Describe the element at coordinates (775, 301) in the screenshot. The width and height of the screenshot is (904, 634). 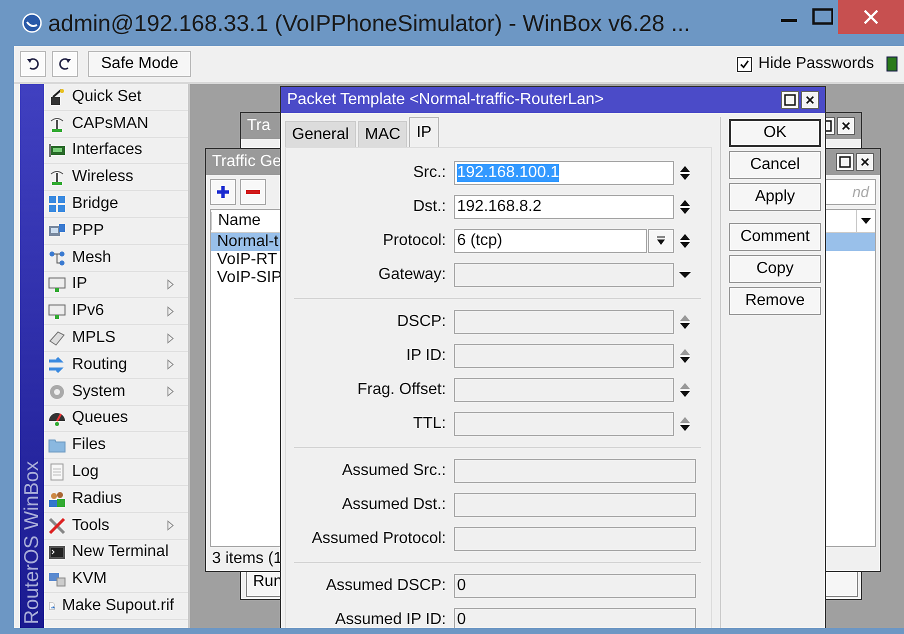
I see `dialog-button: Remove` at that location.